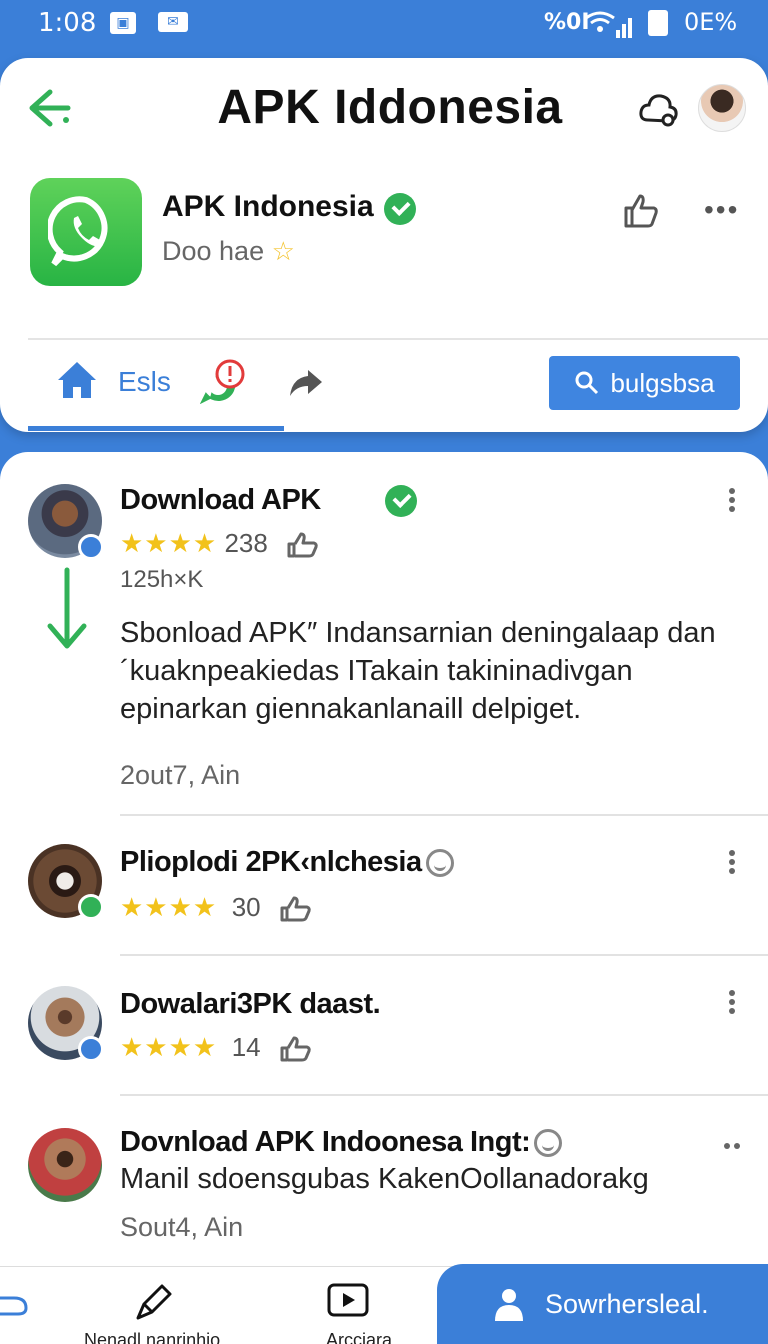 The image size is (768, 1344). What do you see at coordinates (50, 108) in the screenshot?
I see `back-arrow-icon` at bounding box center [50, 108].